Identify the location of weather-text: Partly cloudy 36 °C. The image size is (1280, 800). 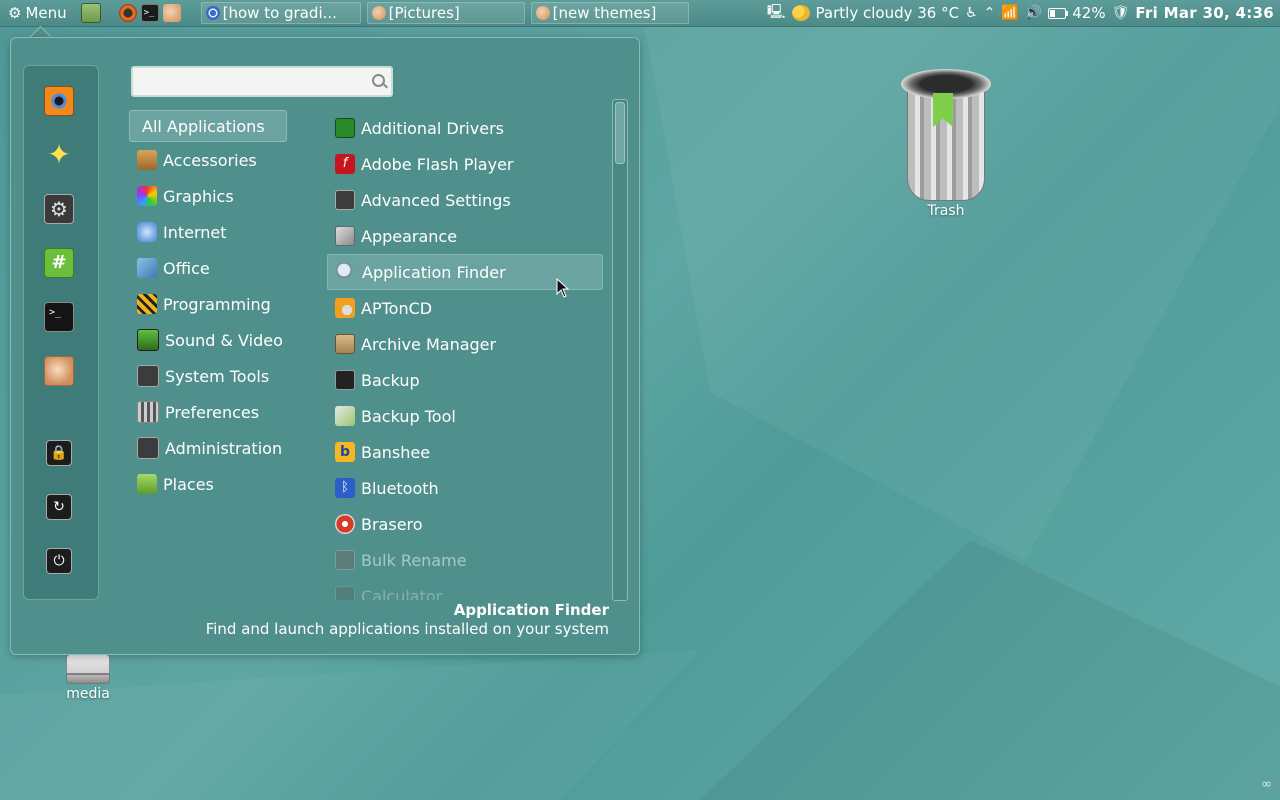
(888, 13).